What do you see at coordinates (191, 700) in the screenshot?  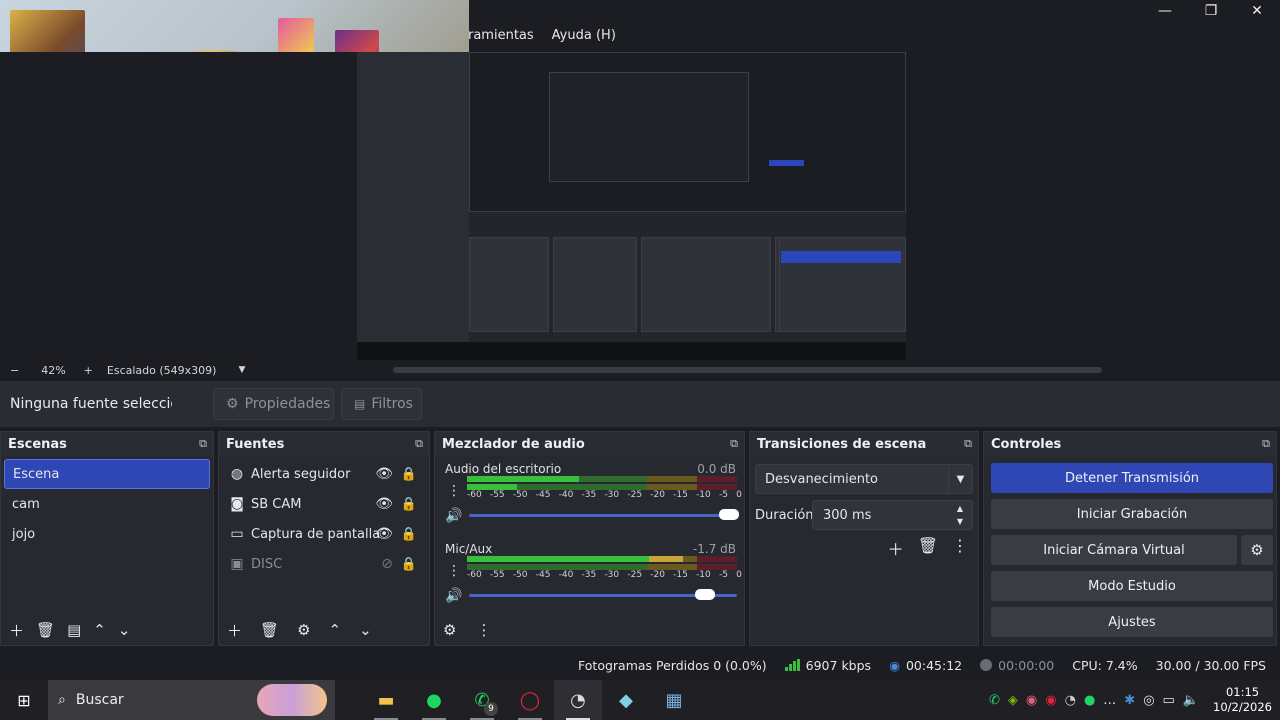 I see `taskbar-search: ⌕ Buscar` at bounding box center [191, 700].